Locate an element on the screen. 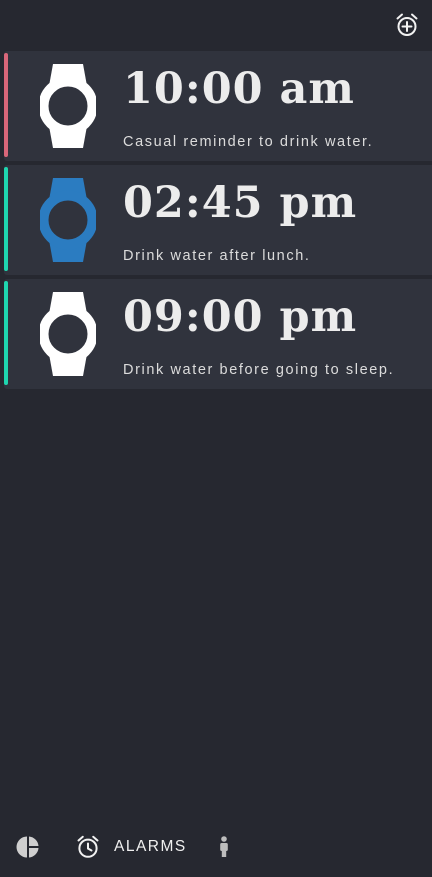  alarm-card: 10:00 am Casual reminder to drink water. is located at coordinates (218, 106).